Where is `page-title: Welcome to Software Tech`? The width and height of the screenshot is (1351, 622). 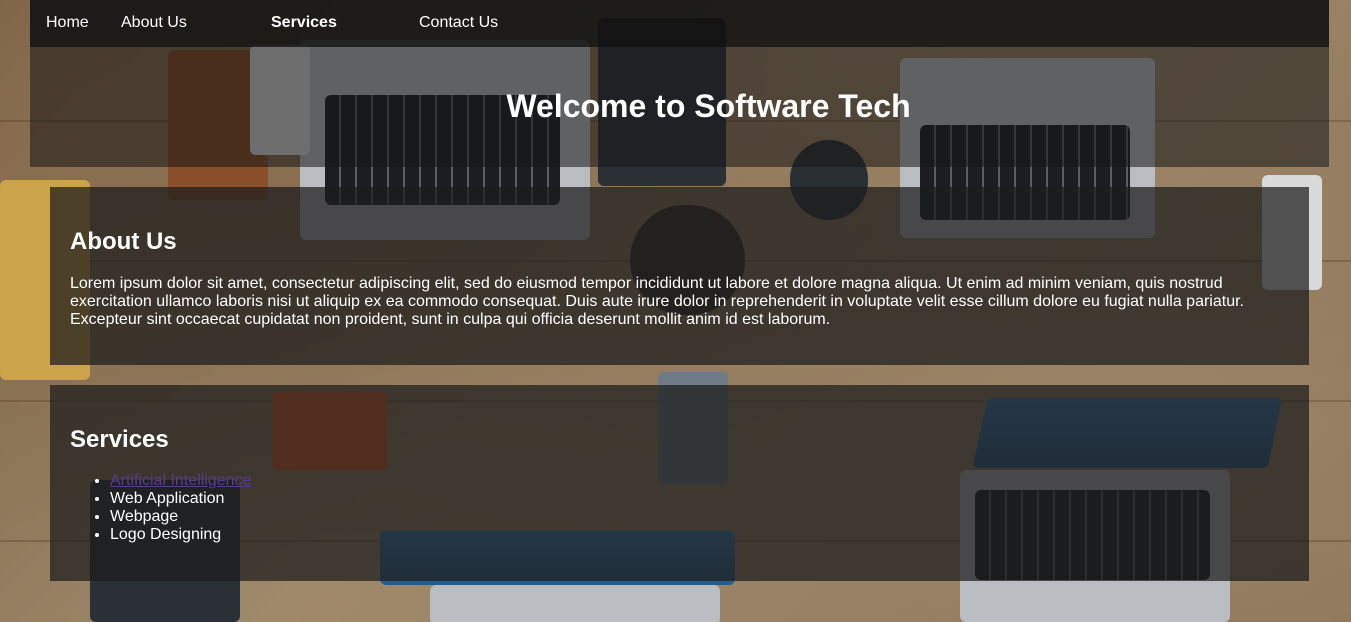
page-title: Welcome to Software Tech is located at coordinates (708, 106).